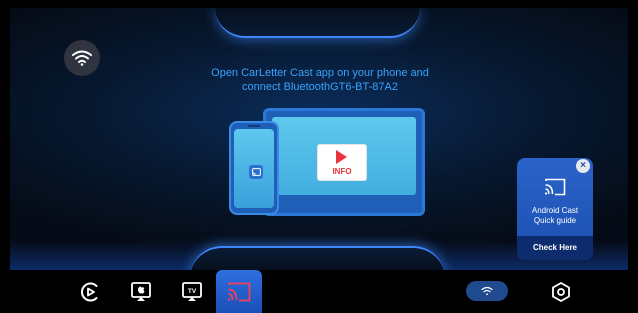 The width and height of the screenshot is (638, 313). I want to click on guide-title-line-2: Quick guide, so click(555, 220).